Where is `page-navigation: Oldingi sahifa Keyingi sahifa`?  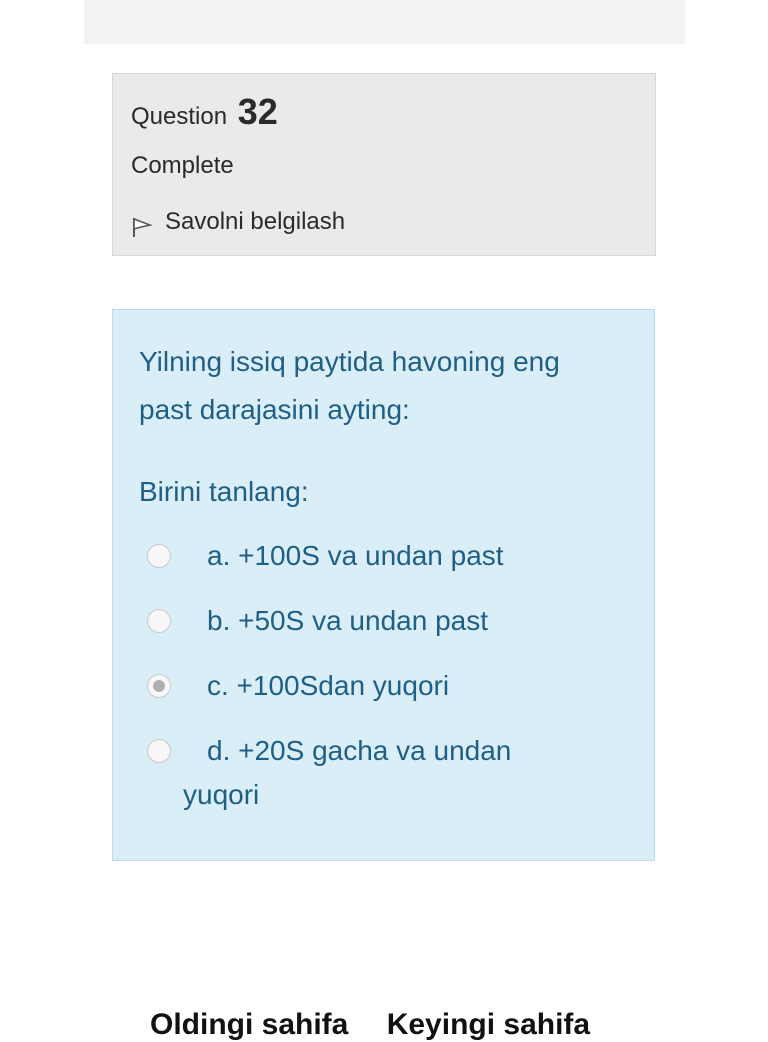 page-navigation: Oldingi sahifa Keyingi sahifa is located at coordinates (385, 1025).